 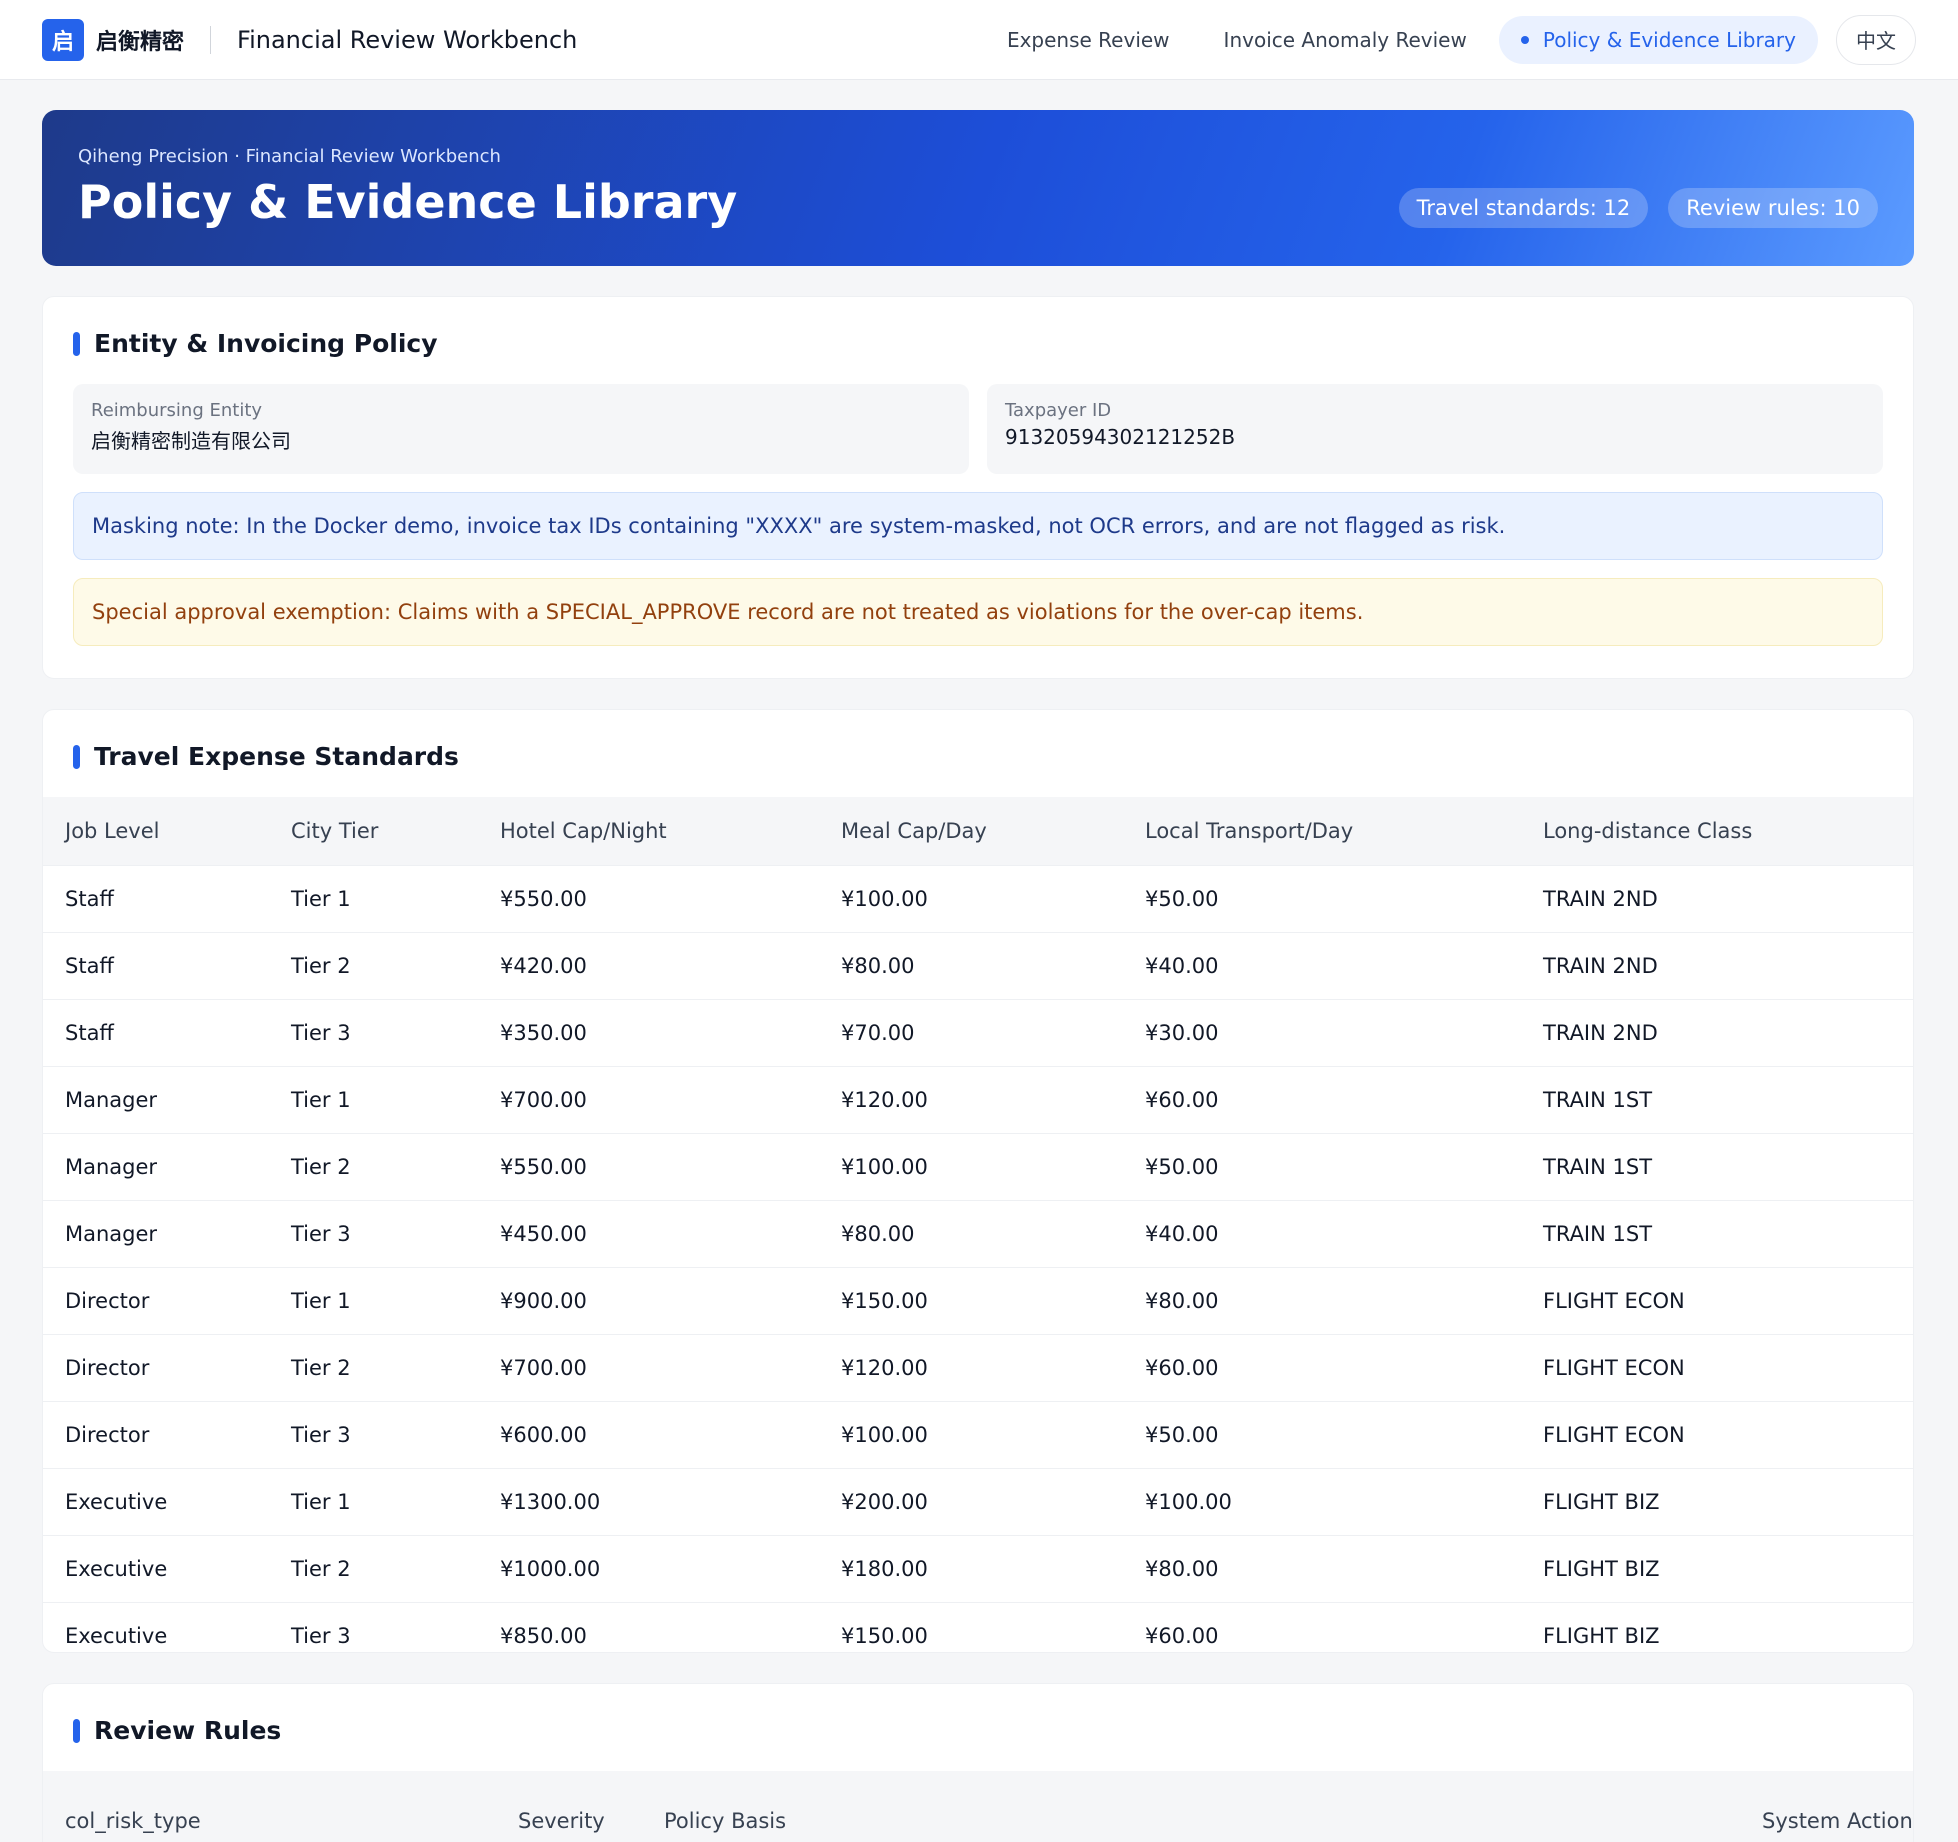 What do you see at coordinates (648, 1501) in the screenshot?
I see `table-cell: ¥1300.00` at bounding box center [648, 1501].